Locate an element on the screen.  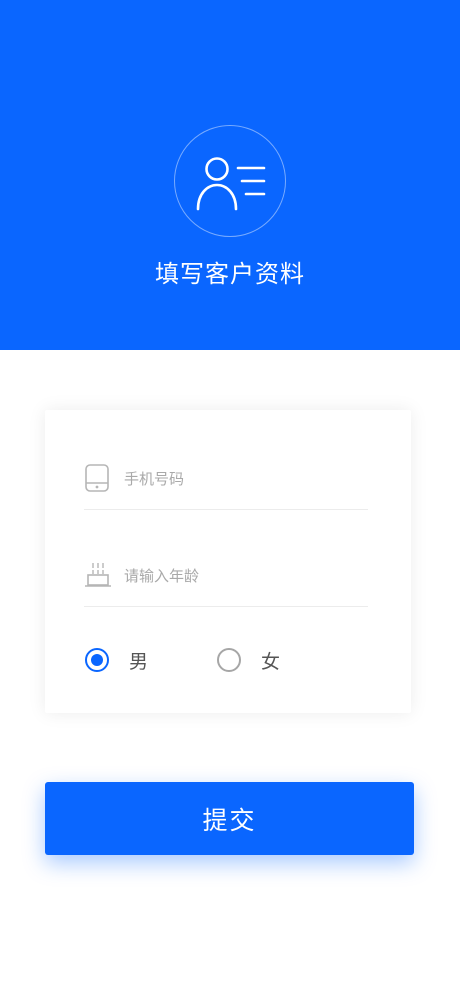
age-input is located at coordinates (239, 576).